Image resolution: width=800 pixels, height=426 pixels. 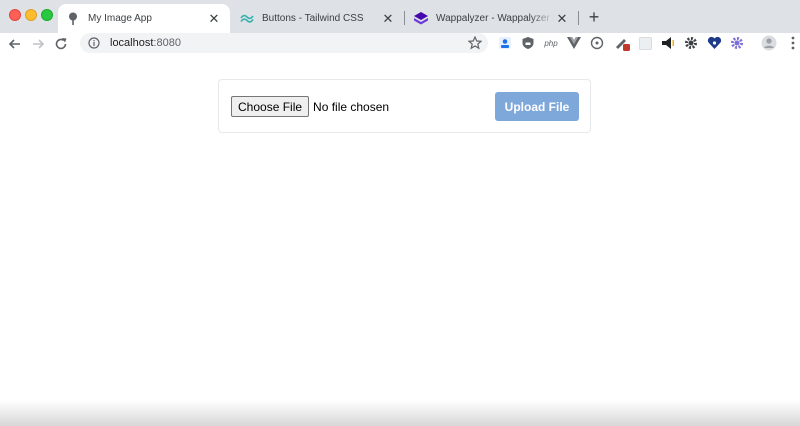 What do you see at coordinates (551, 43) in the screenshot?
I see `php-extension-icon: php` at bounding box center [551, 43].